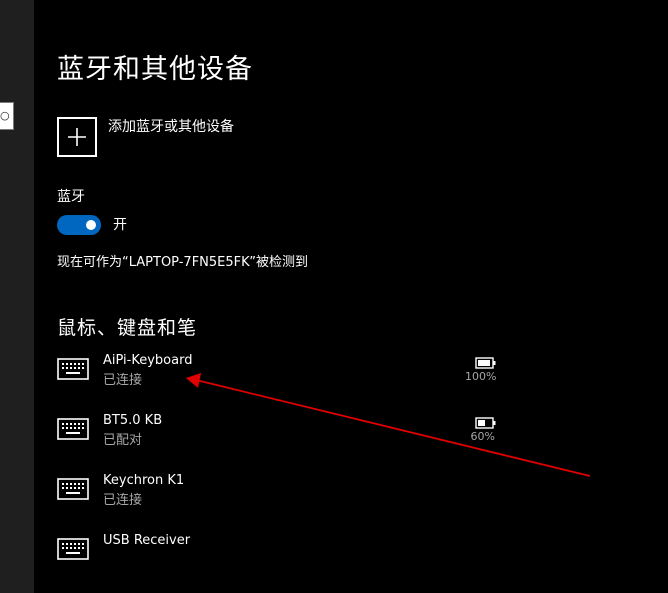 Image resolution: width=668 pixels, height=593 pixels. Describe the element at coordinates (287, 437) in the screenshot. I see `device-item: BT5.0 KB 已配对 60%` at that location.